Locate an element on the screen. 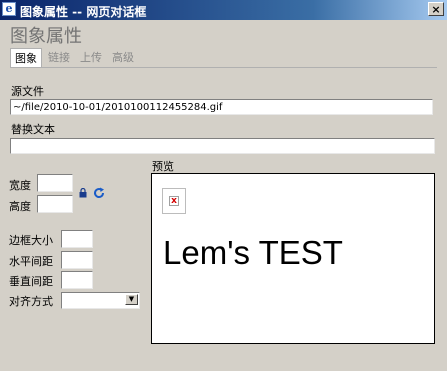 This screenshot has width=447, height=371. border-input is located at coordinates (77, 239).